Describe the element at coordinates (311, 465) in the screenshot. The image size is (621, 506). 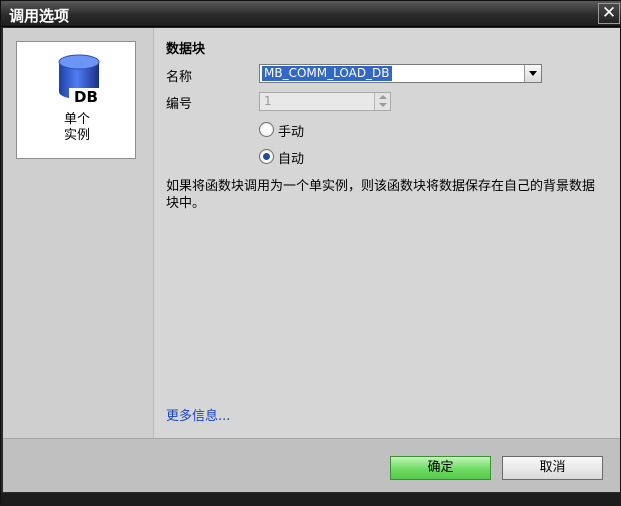
I see `button-bar: 确定 取消` at that location.